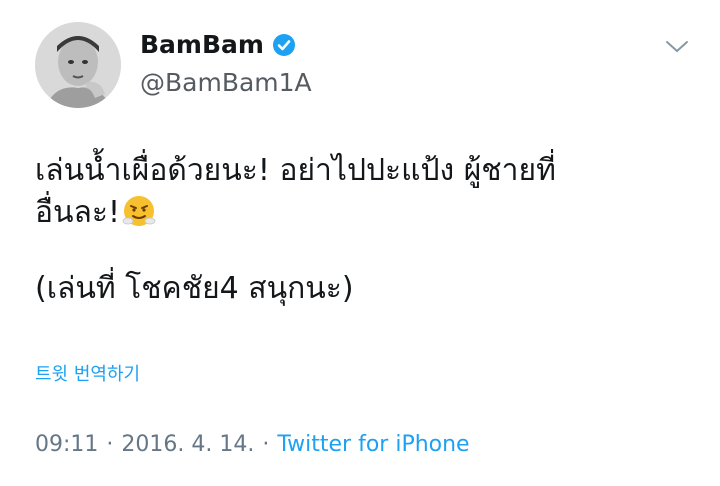 This screenshot has height=486, width=720. I want to click on tweet-line-2-text: อื่นละ!, so click(78, 212).